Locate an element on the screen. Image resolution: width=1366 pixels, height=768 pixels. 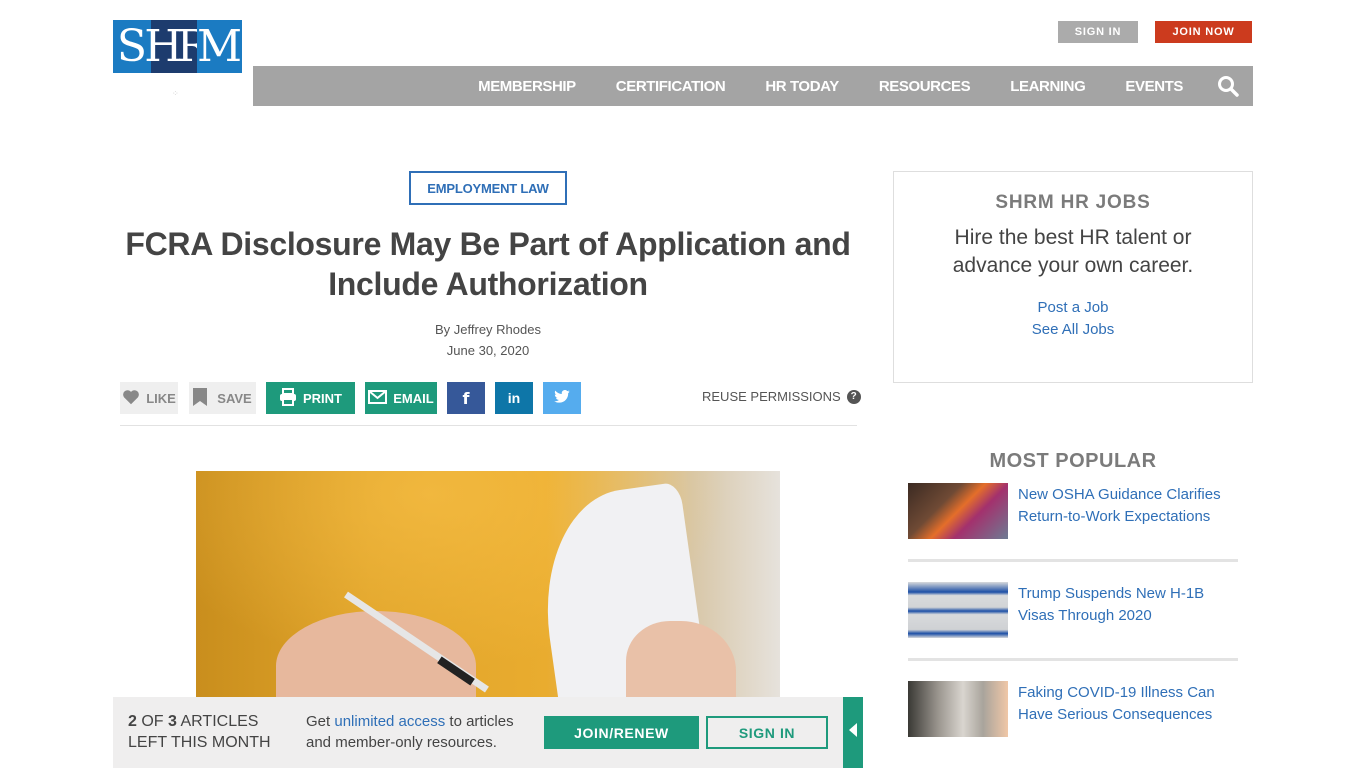
category-tag: EMPLOYMENT LAW is located at coordinates (488, 188).